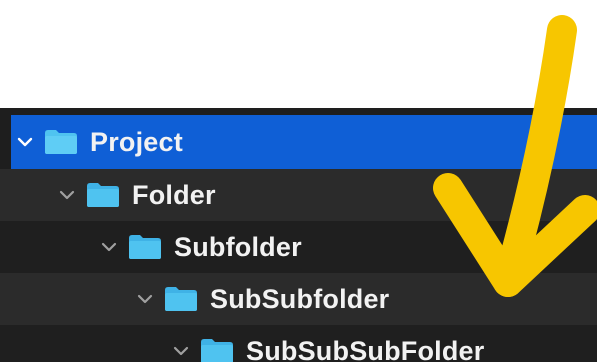 The width and height of the screenshot is (597, 362). I want to click on tree-row-label: SubSubSubFolder, so click(365, 348).